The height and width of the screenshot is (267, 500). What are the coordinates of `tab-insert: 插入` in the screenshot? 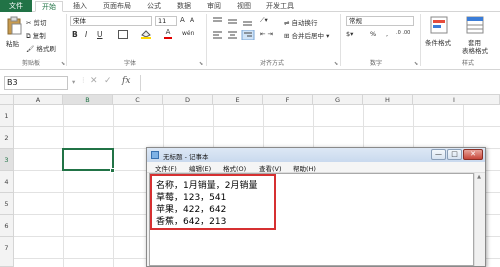 It's located at (80, 6).